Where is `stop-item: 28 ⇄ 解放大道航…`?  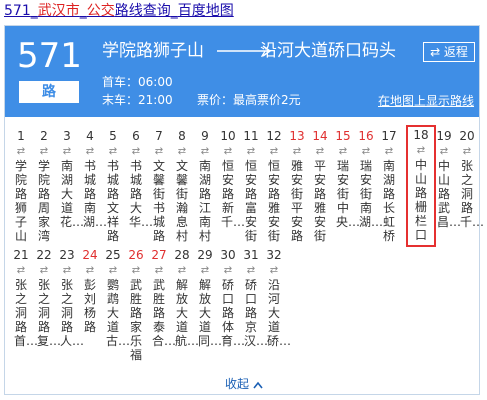 stop-item: 28 ⇄ 解放大道航… is located at coordinates (185, 298).